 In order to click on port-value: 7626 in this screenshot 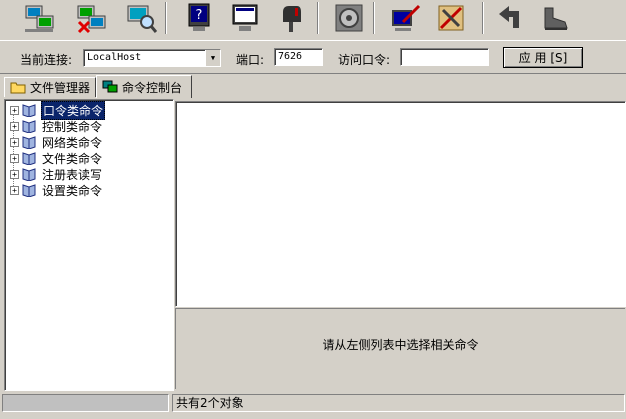, I will do `click(290, 56)`.